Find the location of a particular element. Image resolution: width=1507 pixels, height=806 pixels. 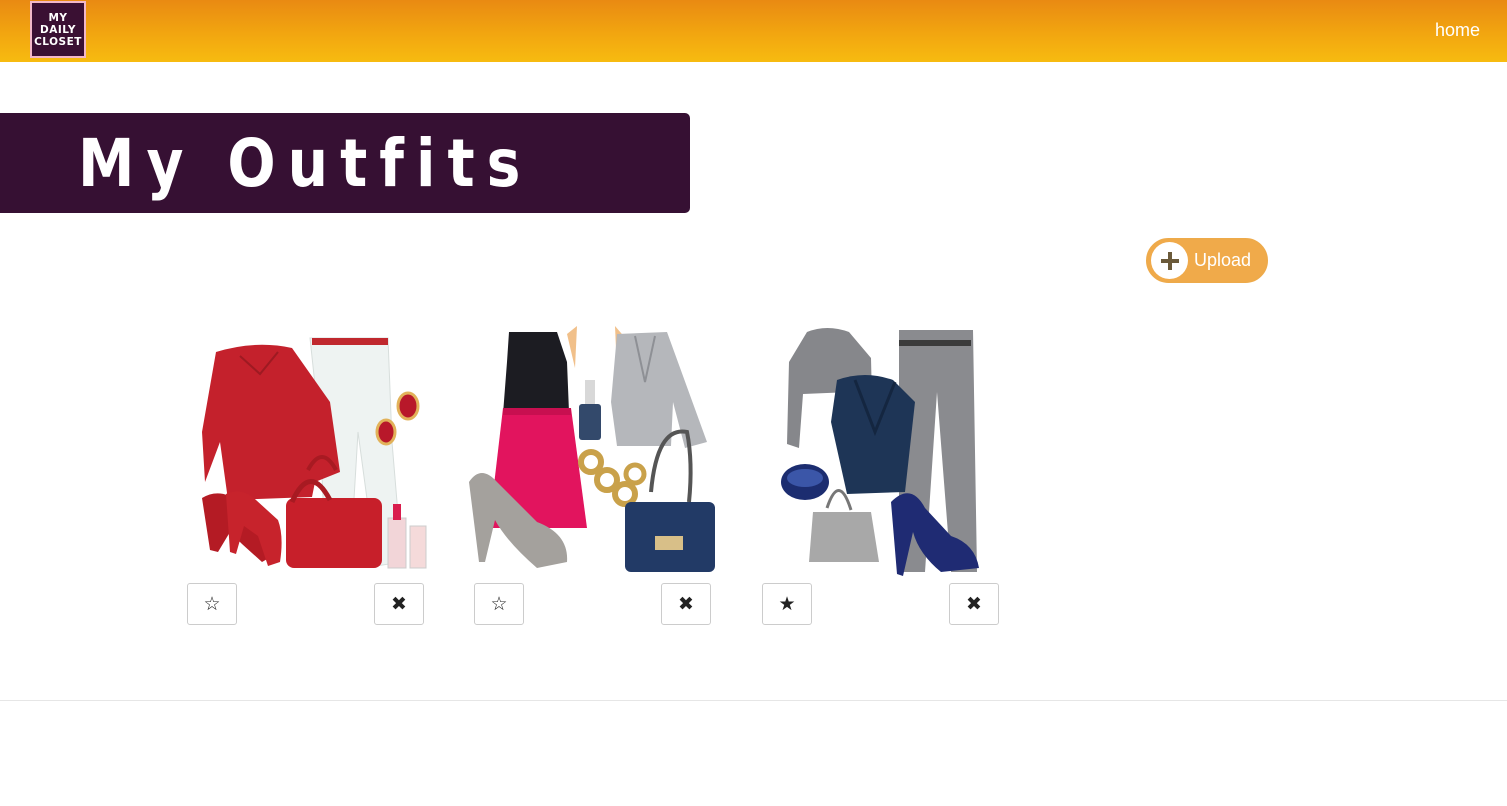

plus-icon is located at coordinates (1169, 260).